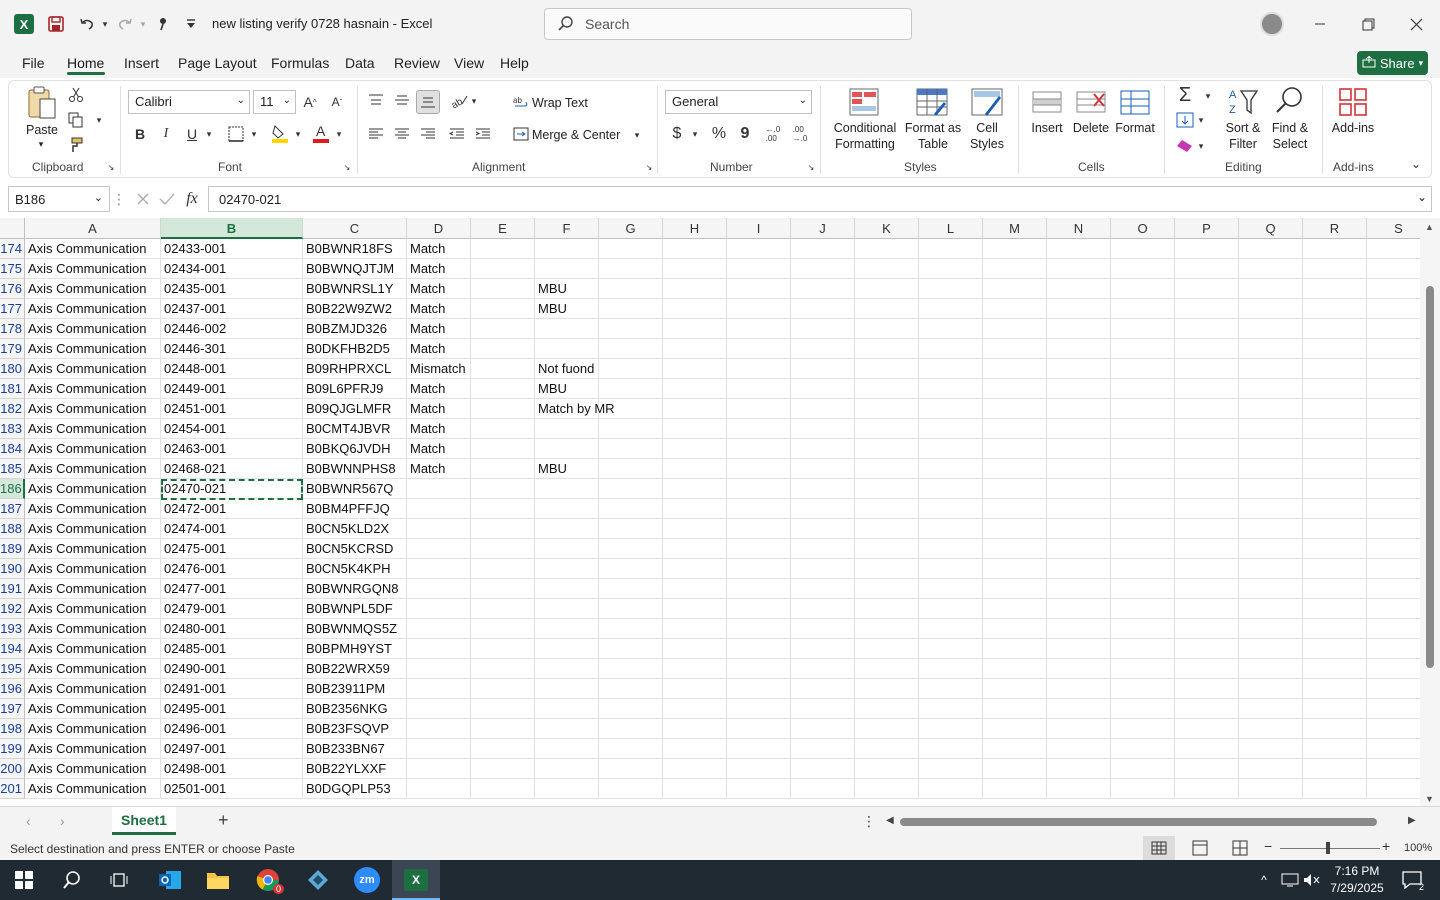 The height and width of the screenshot is (900, 1440). What do you see at coordinates (1271, 589) in the screenshot?
I see `cell-q191` at bounding box center [1271, 589].